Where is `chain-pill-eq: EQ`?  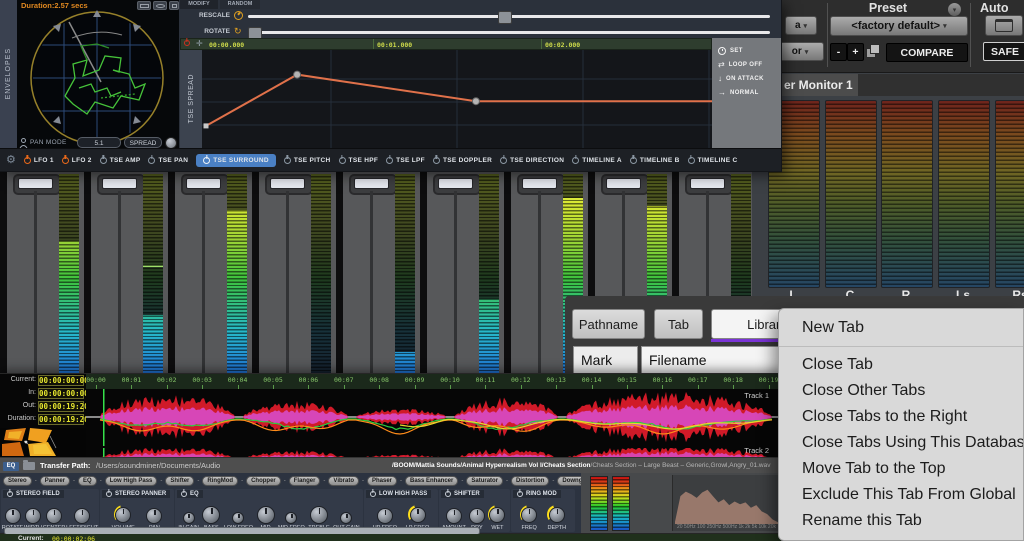 chain-pill-eq: EQ is located at coordinates (87, 481).